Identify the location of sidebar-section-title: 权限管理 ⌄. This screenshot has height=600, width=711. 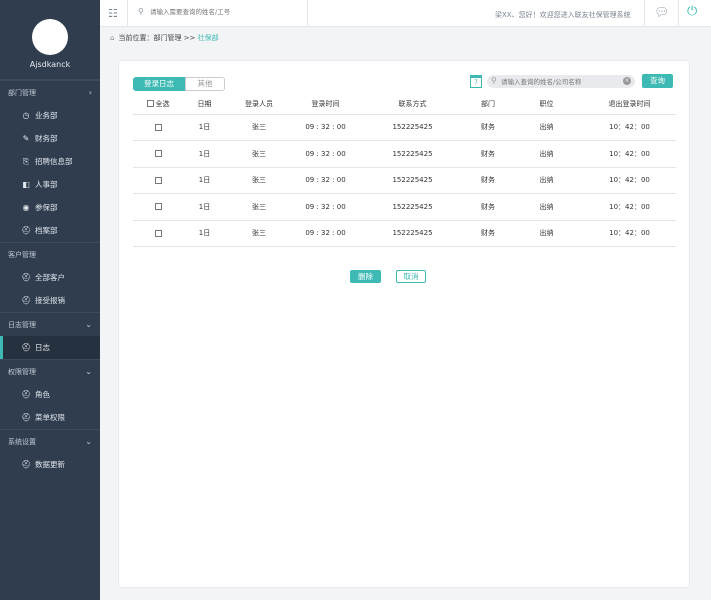
(50, 371).